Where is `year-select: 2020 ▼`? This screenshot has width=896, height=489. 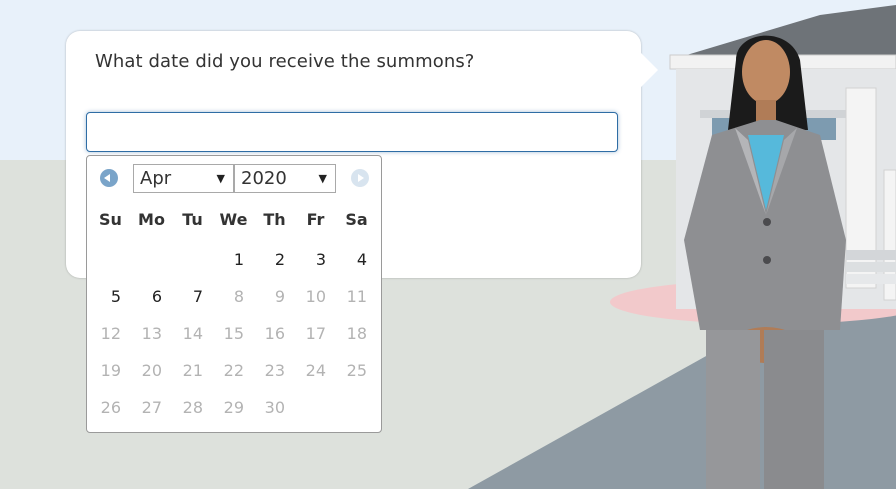
year-select: 2020 ▼ is located at coordinates (285, 178).